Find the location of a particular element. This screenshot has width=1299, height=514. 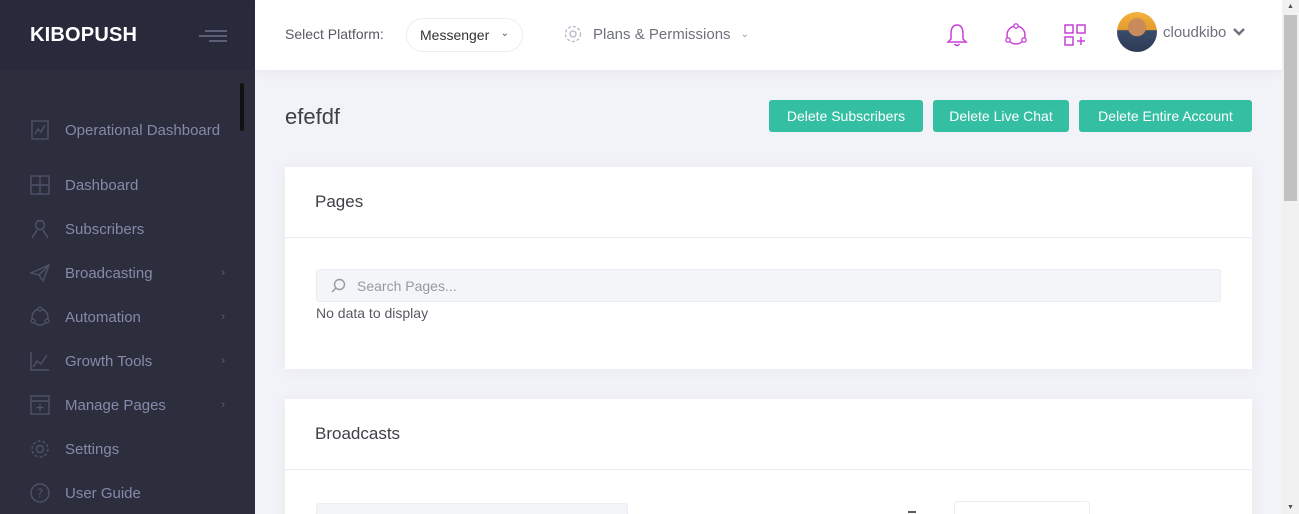

user-icon is located at coordinates (40, 229).